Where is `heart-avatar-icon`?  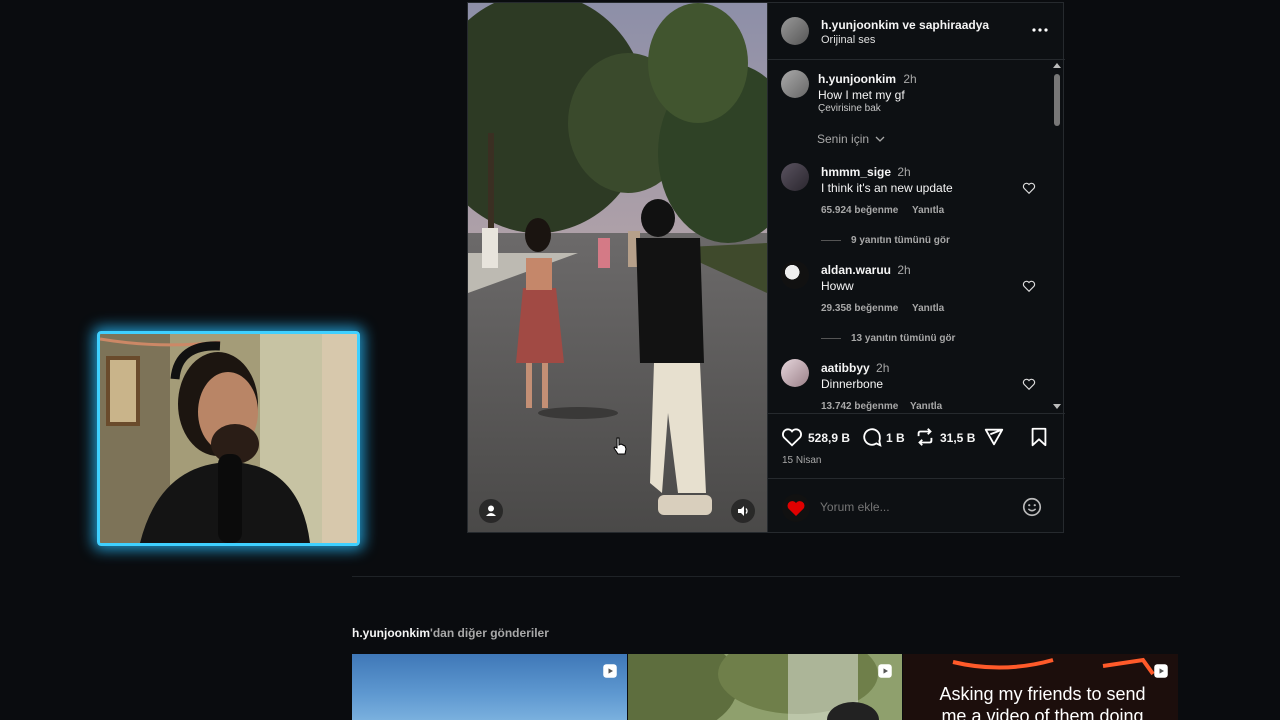
heart-avatar-icon is located at coordinates (796, 508).